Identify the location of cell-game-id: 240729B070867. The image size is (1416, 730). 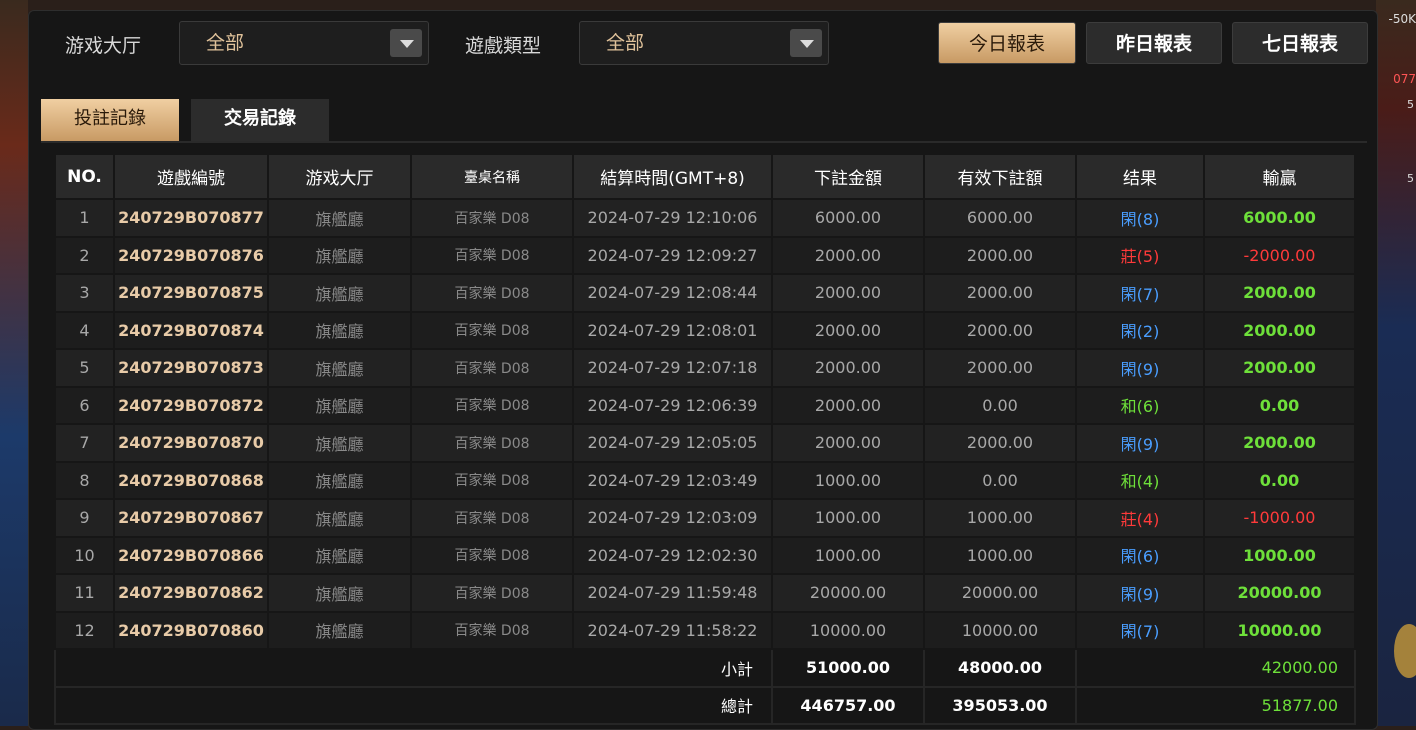
(191, 518).